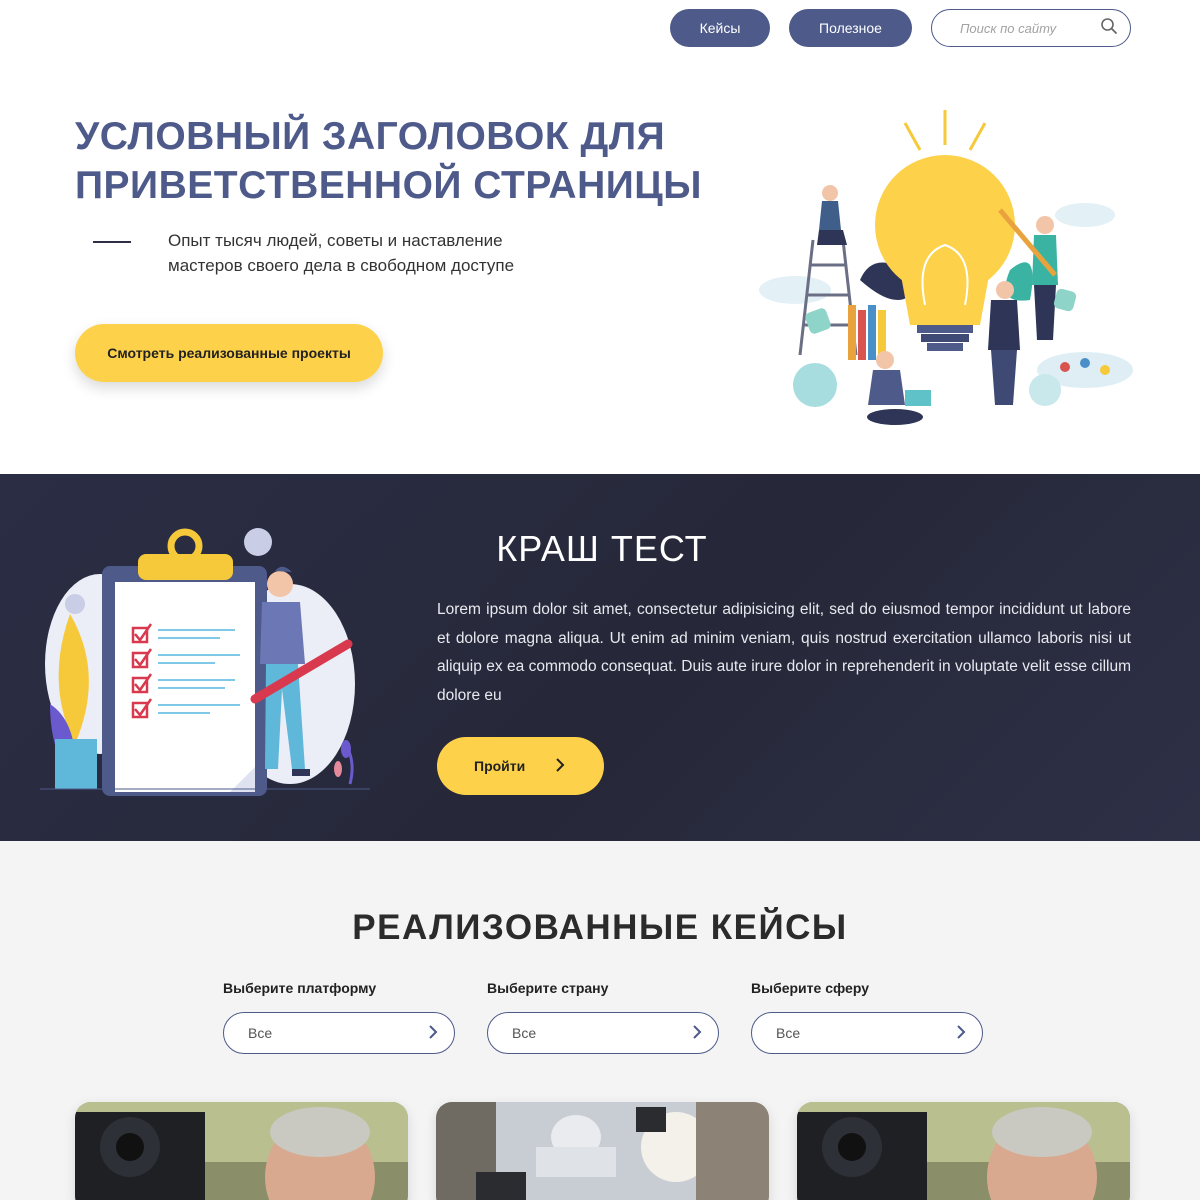 This screenshot has width=1200, height=1200. I want to click on platform-filter-label: Выберите платформу, so click(300, 988).